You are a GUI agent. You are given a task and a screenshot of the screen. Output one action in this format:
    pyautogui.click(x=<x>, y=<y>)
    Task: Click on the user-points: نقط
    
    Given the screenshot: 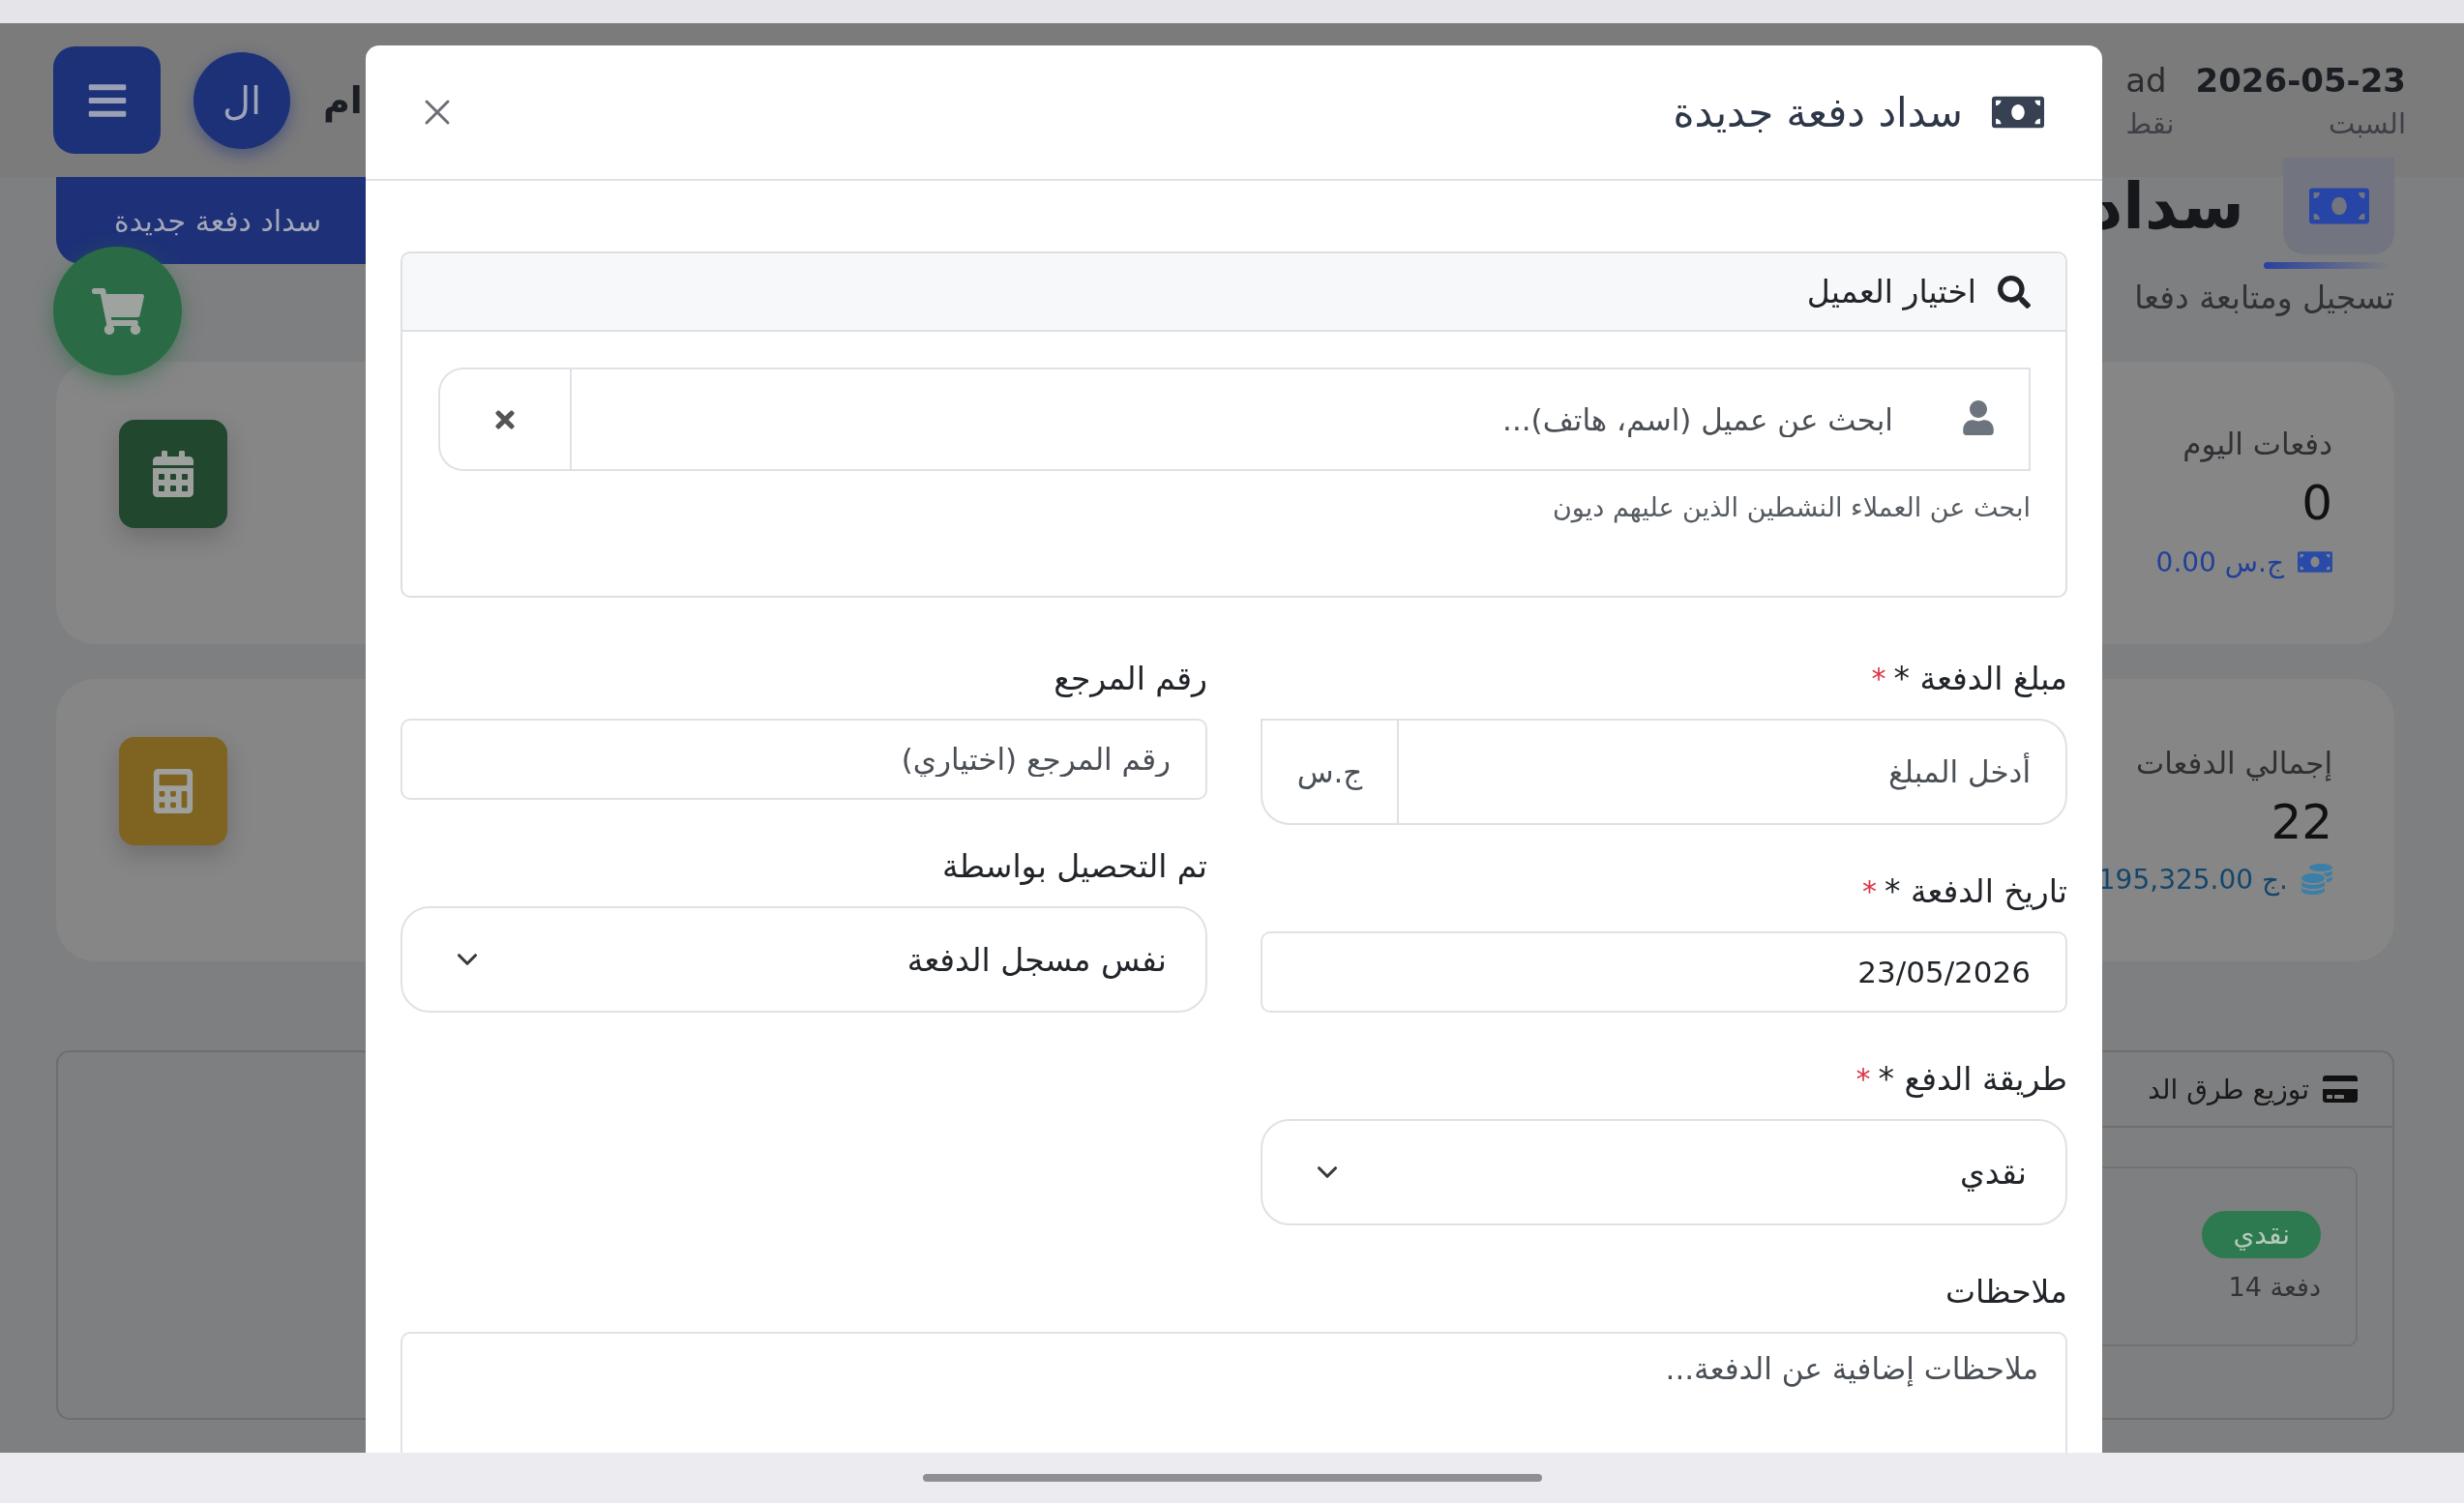 What is the action you would take?
    pyautogui.click(x=2150, y=123)
    